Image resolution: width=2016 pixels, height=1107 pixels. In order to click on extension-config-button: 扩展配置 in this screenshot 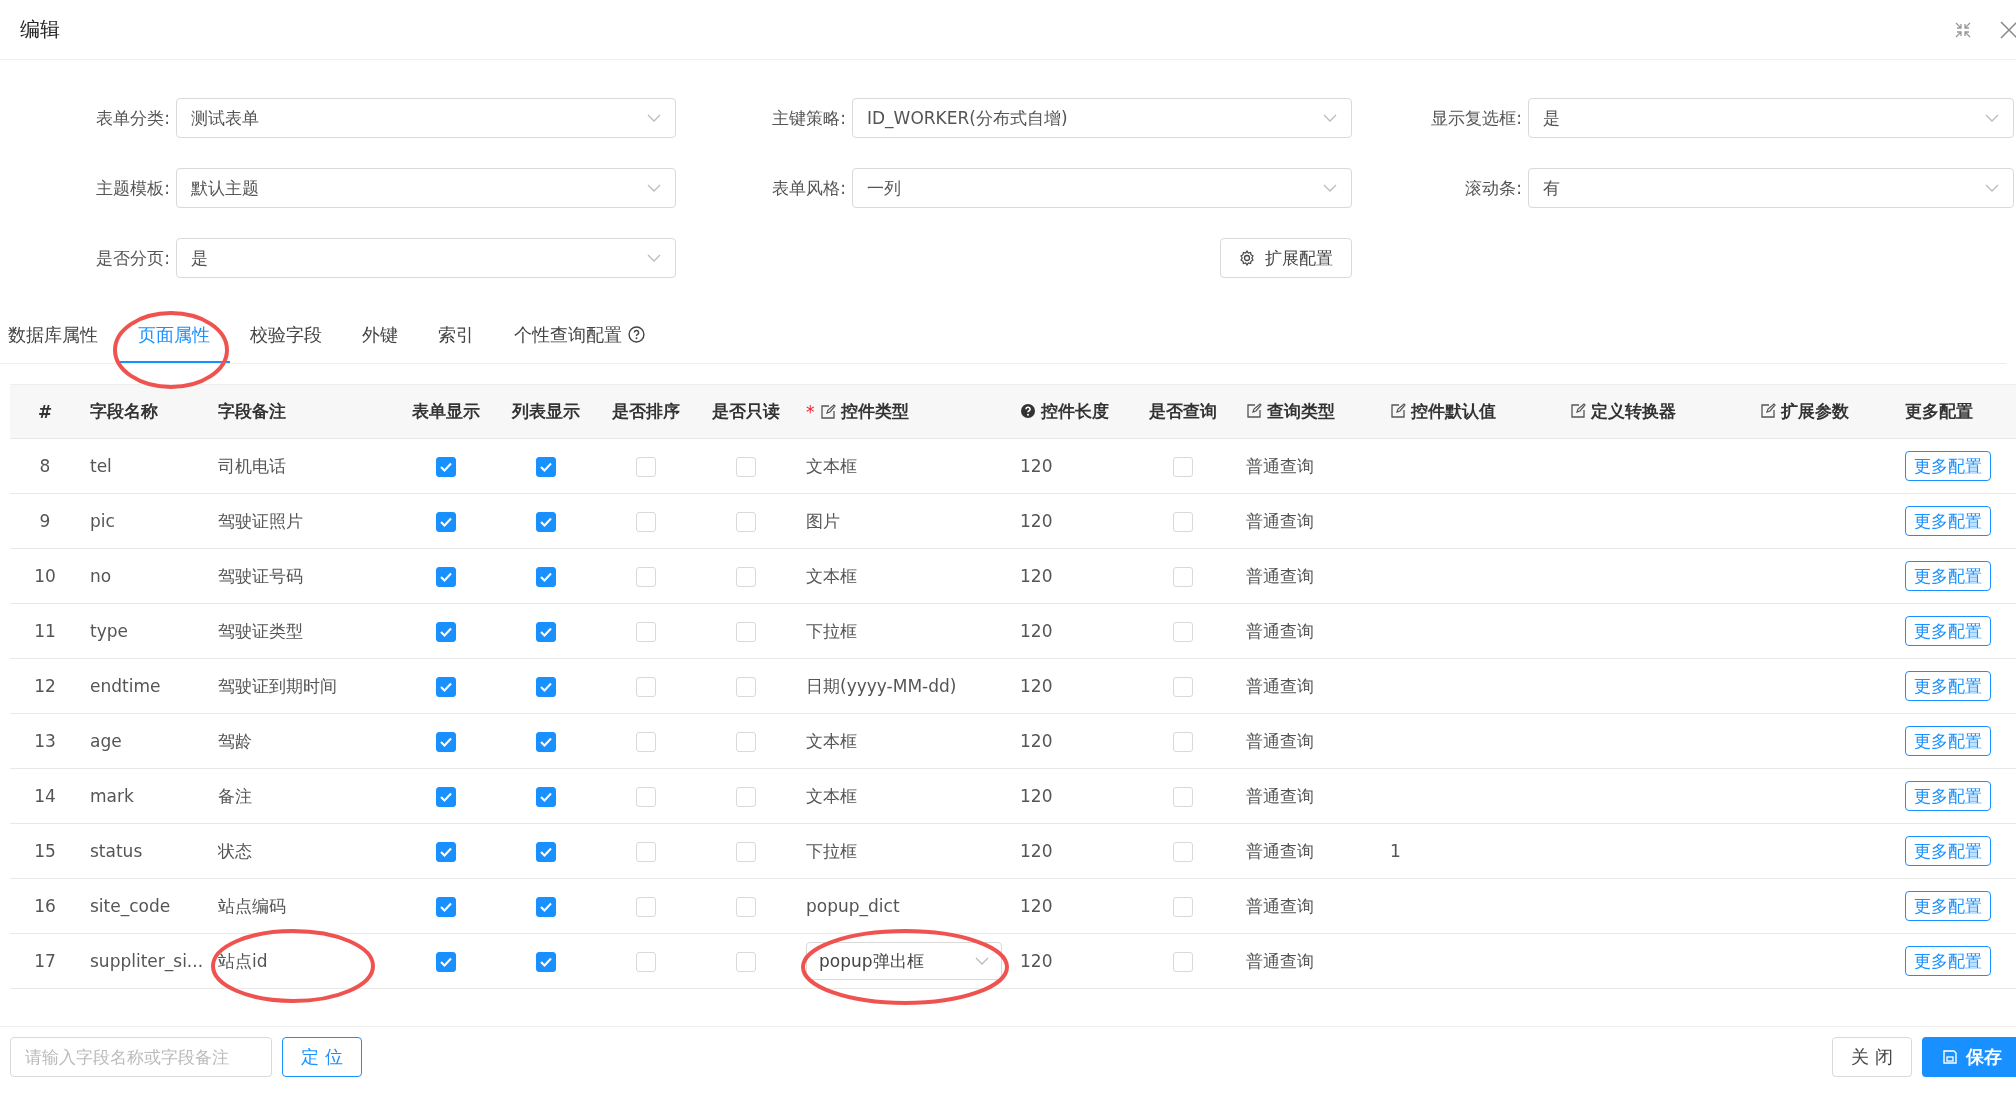, I will do `click(1286, 258)`.